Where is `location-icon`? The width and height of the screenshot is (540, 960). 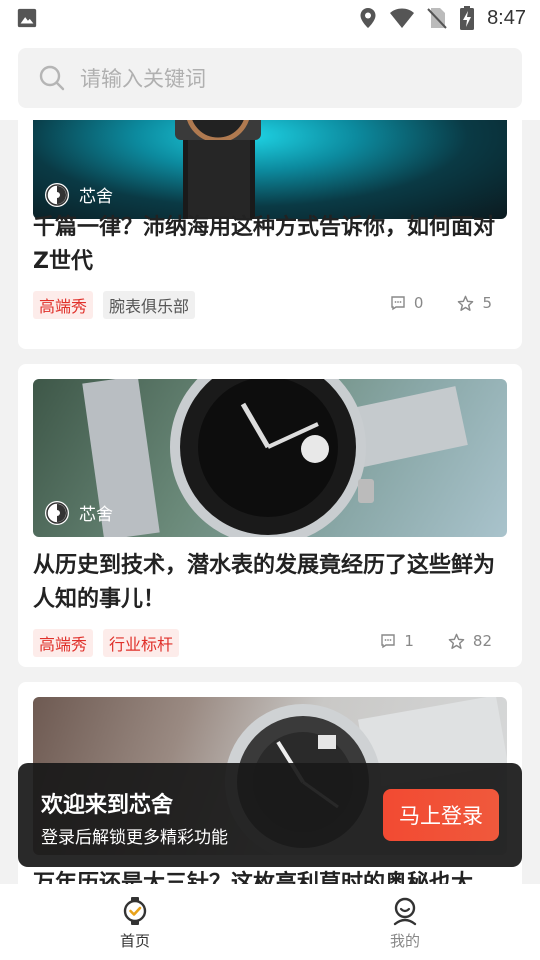 location-icon is located at coordinates (368, 18).